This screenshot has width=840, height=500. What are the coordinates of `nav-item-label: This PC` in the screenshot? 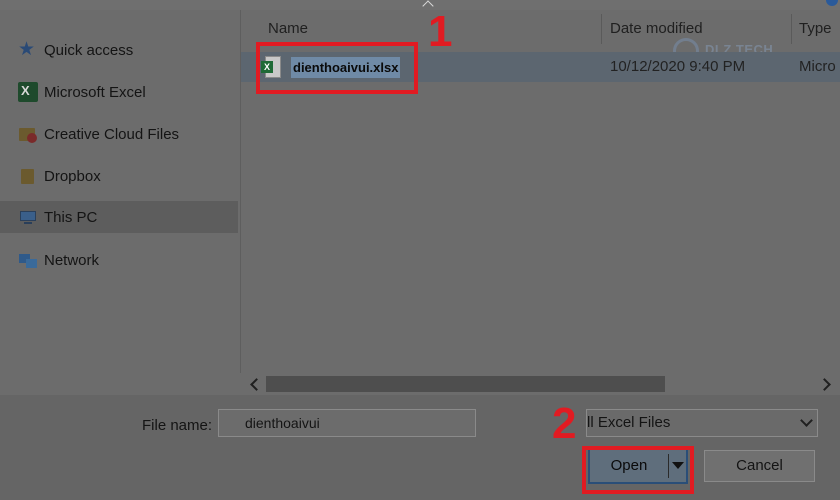 It's located at (71, 217).